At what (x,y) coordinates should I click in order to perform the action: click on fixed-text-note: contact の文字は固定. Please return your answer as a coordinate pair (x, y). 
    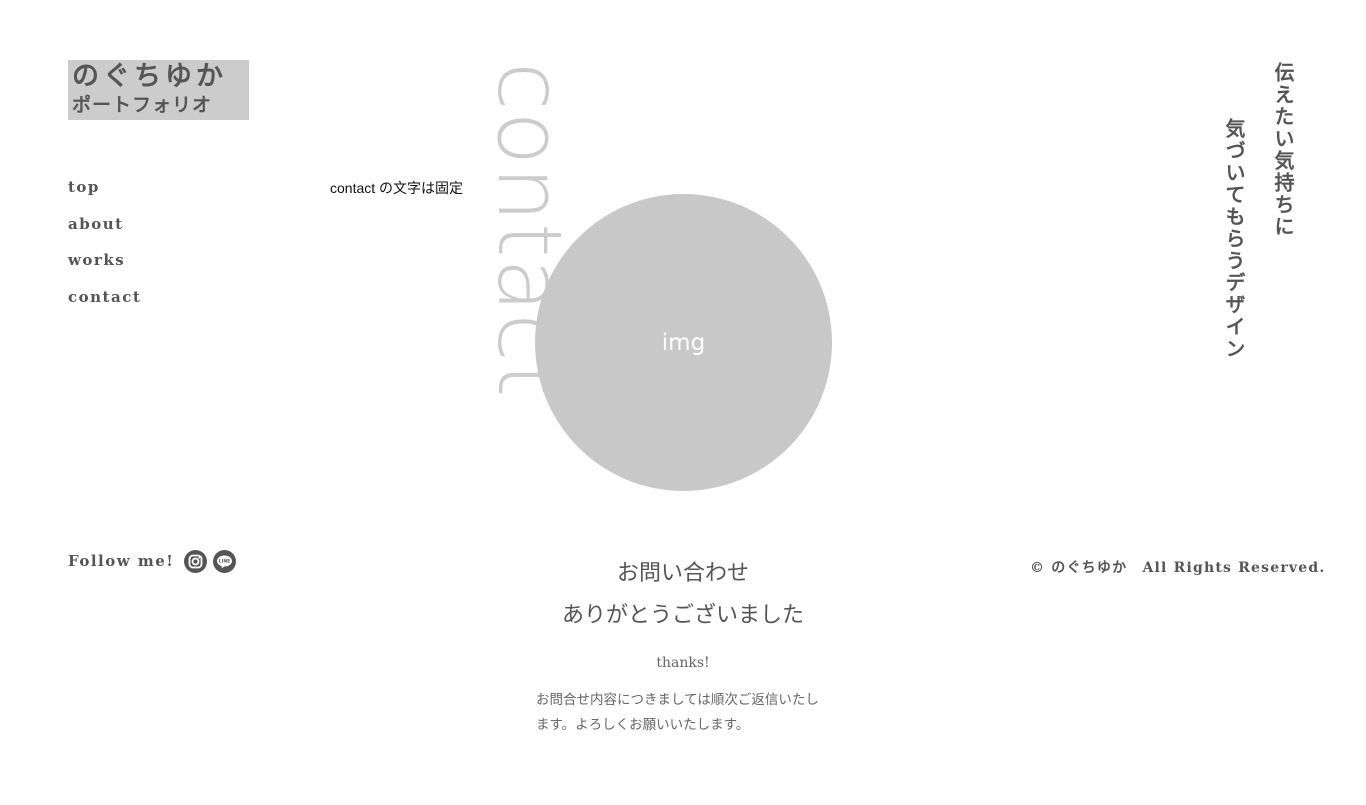
    Looking at the image, I should click on (397, 188).